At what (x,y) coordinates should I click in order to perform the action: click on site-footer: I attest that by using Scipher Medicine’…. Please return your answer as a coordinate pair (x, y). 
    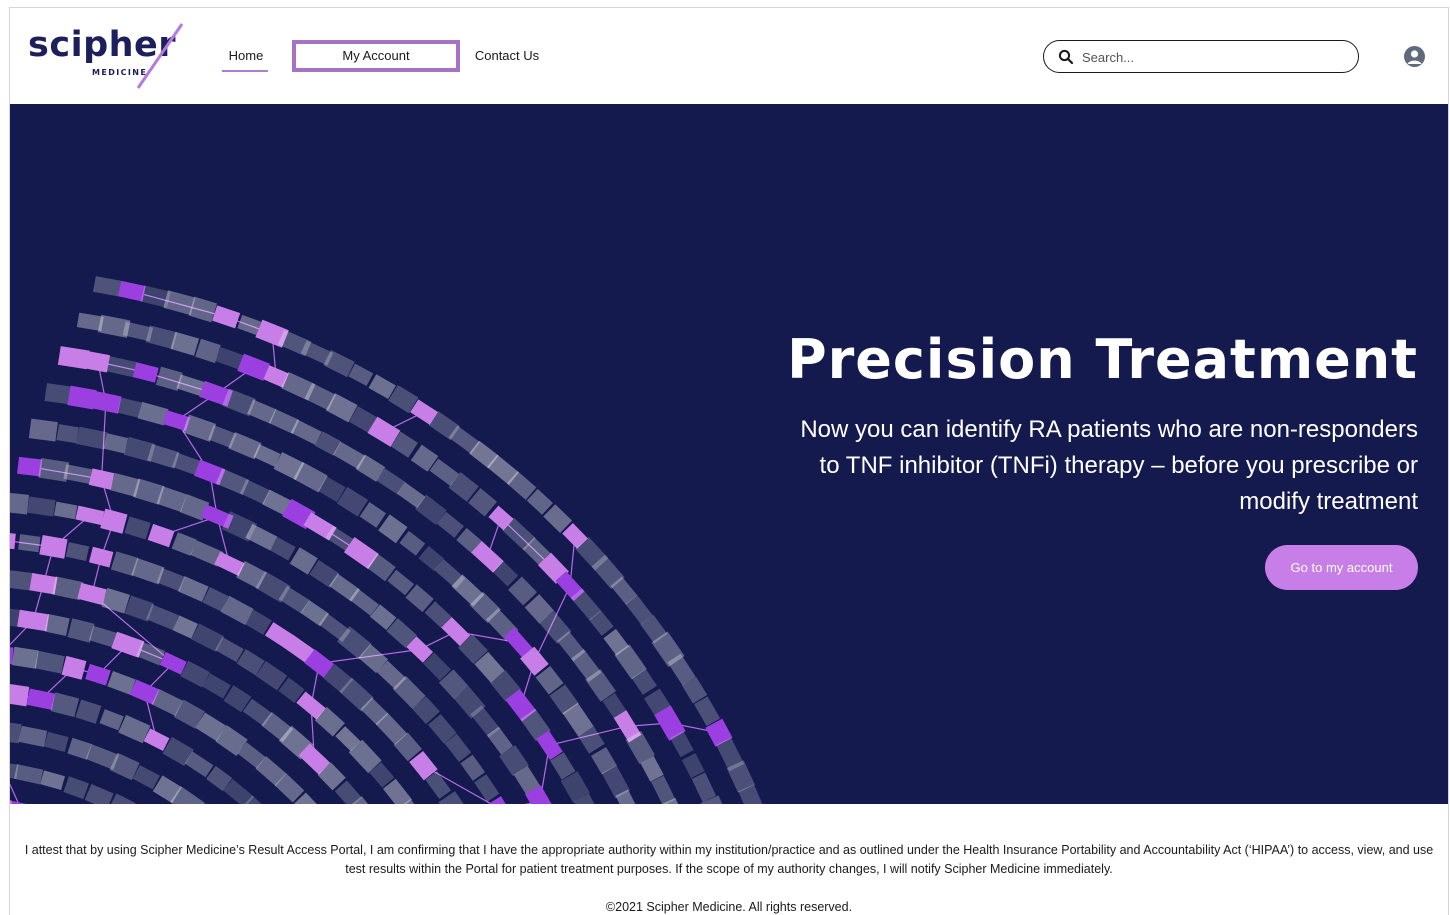
    Looking at the image, I should click on (729, 859).